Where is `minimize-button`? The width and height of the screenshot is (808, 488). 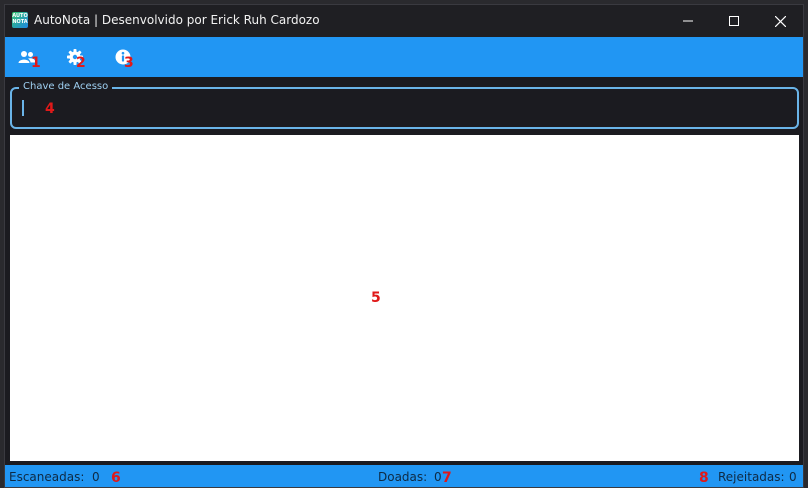 minimize-button is located at coordinates (688, 21).